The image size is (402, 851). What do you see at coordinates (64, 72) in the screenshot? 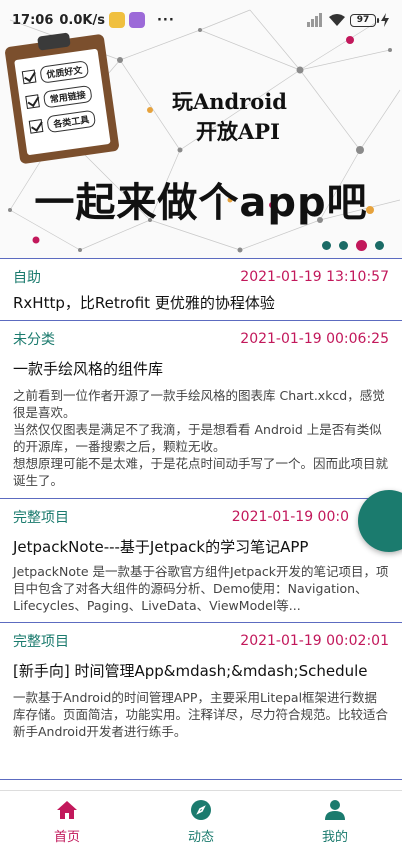
I see `clipboard-item-label: 优质好文` at bounding box center [64, 72].